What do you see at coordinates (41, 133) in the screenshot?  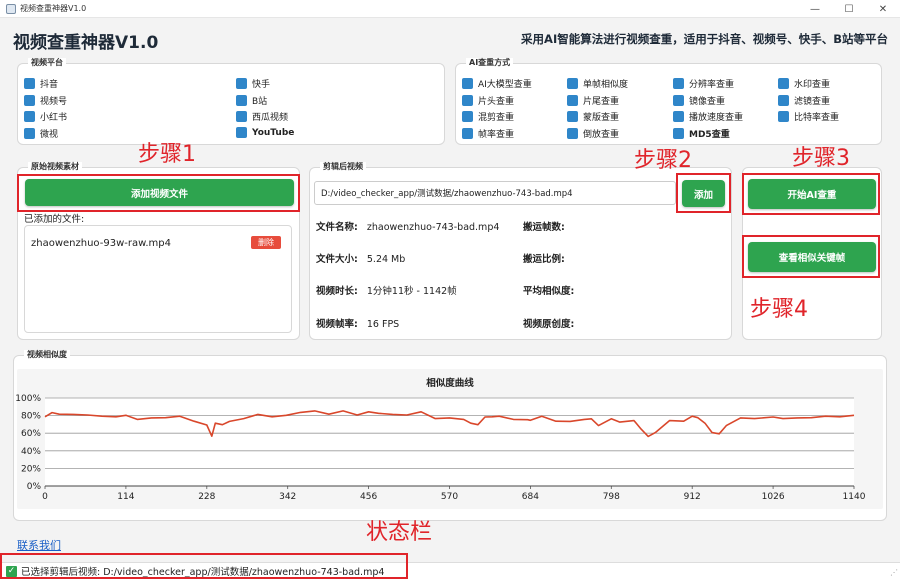 I see `platform-checkbox-weishi: 微视` at bounding box center [41, 133].